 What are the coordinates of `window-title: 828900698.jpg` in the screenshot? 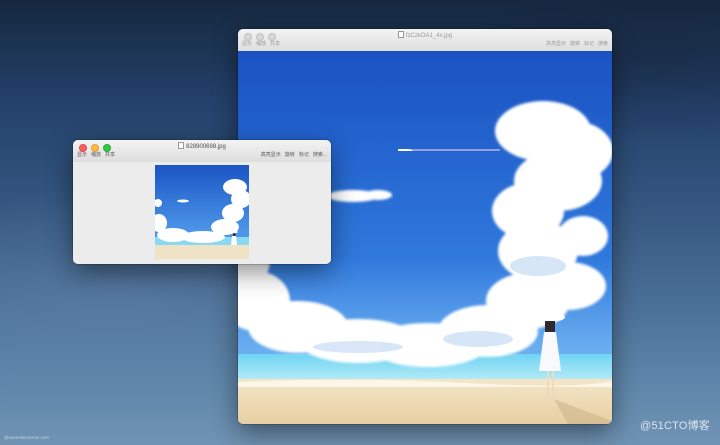 It's located at (202, 146).